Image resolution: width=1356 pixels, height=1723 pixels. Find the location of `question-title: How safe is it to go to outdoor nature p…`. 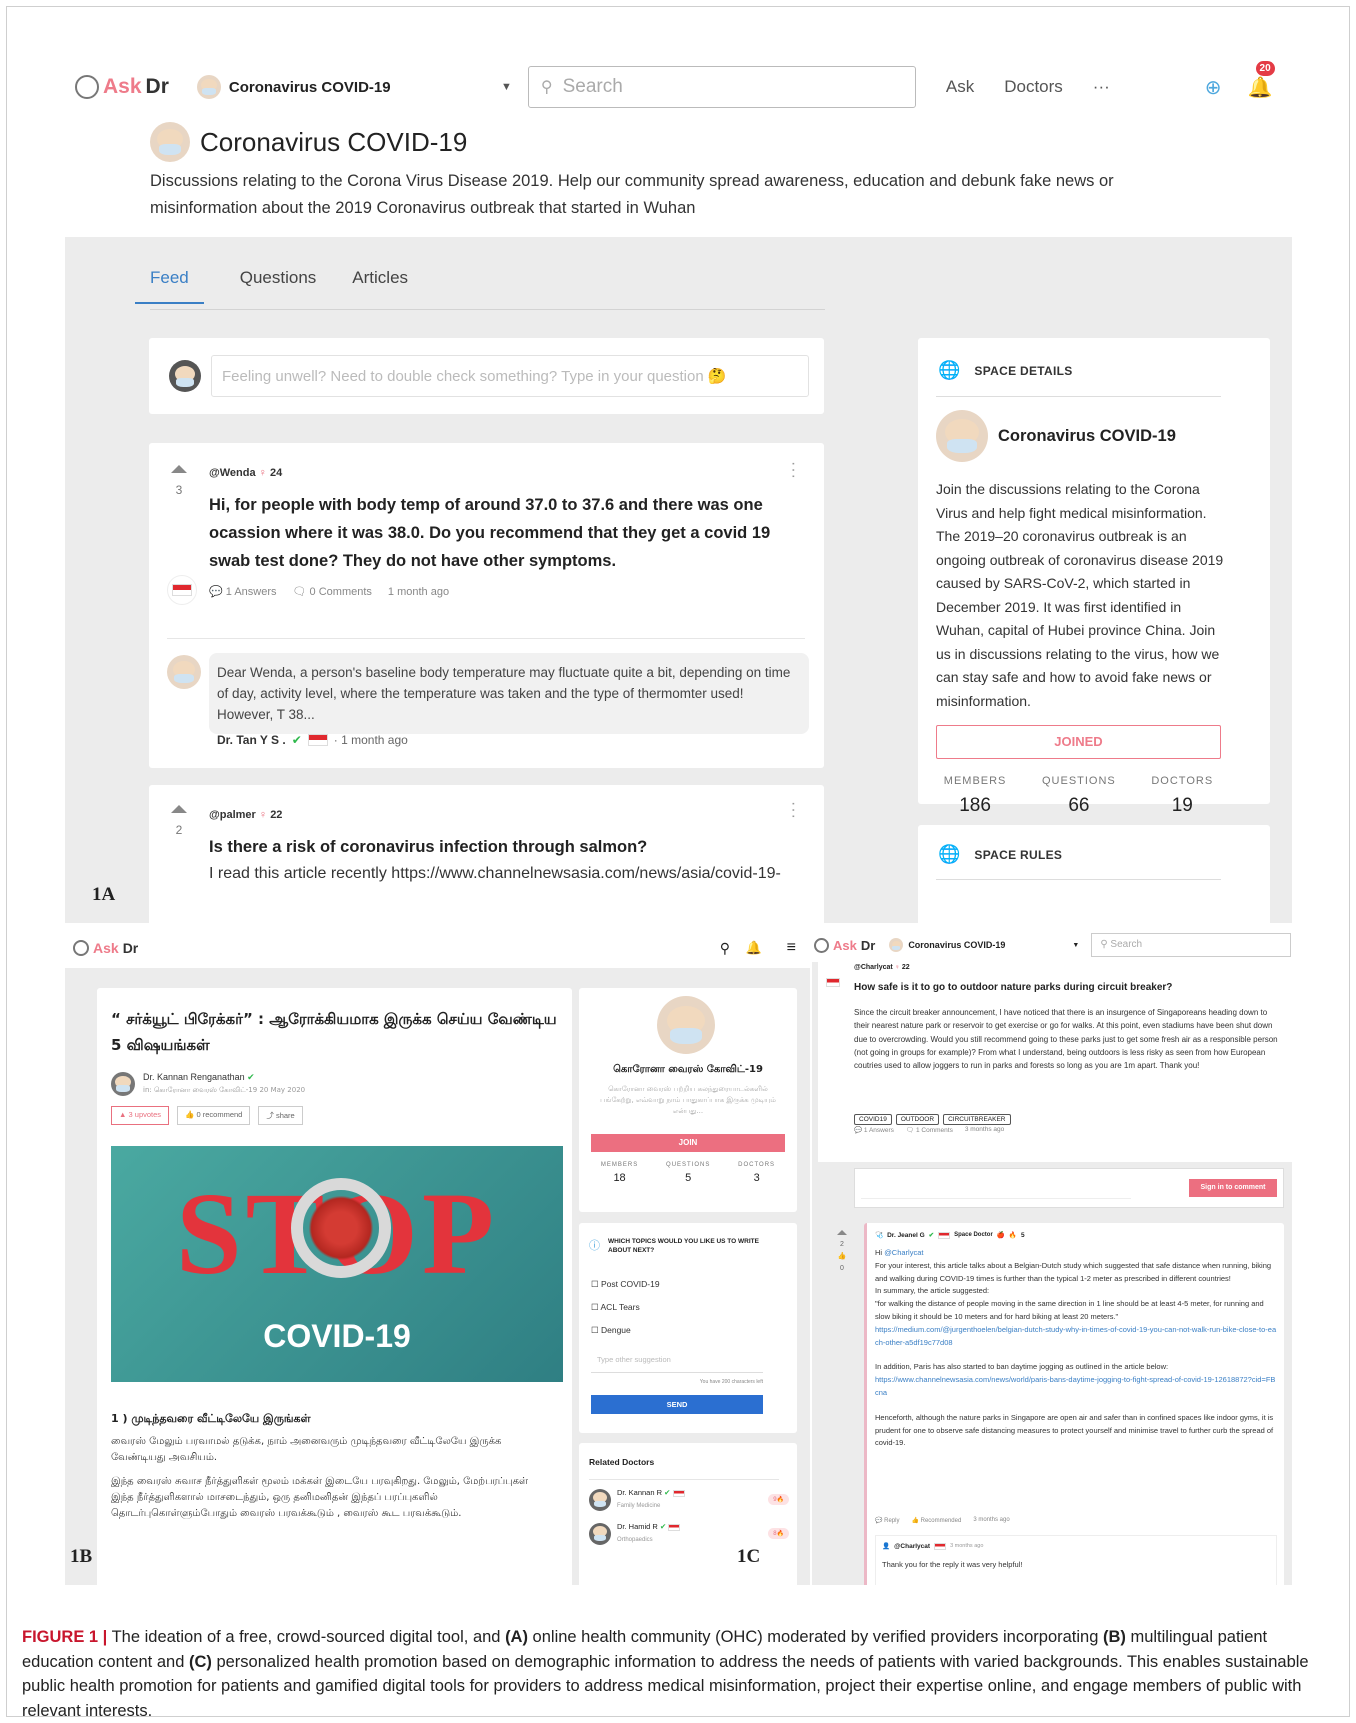

question-title: How safe is it to go to outdoor nature p… is located at coordinates (1013, 987).